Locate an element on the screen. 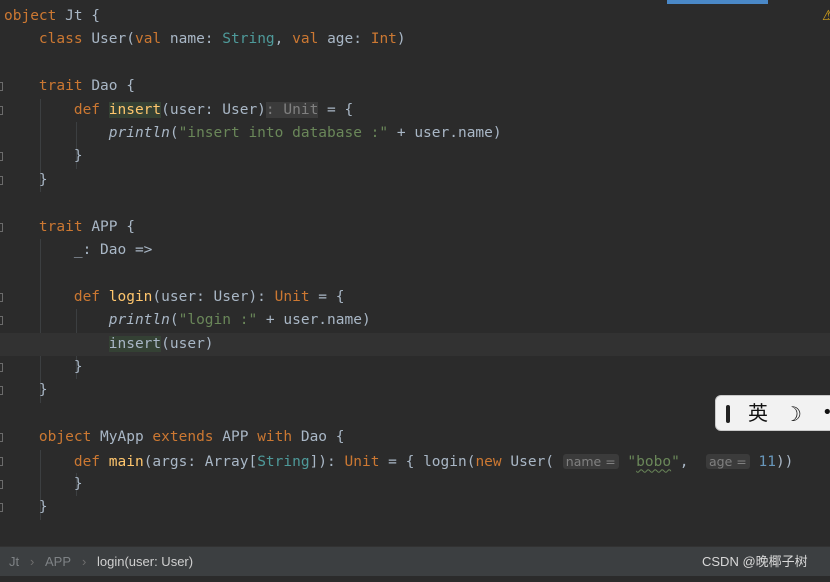 The width and height of the screenshot is (830, 582). breadcrumb-item-app: APP is located at coordinates (58, 562).